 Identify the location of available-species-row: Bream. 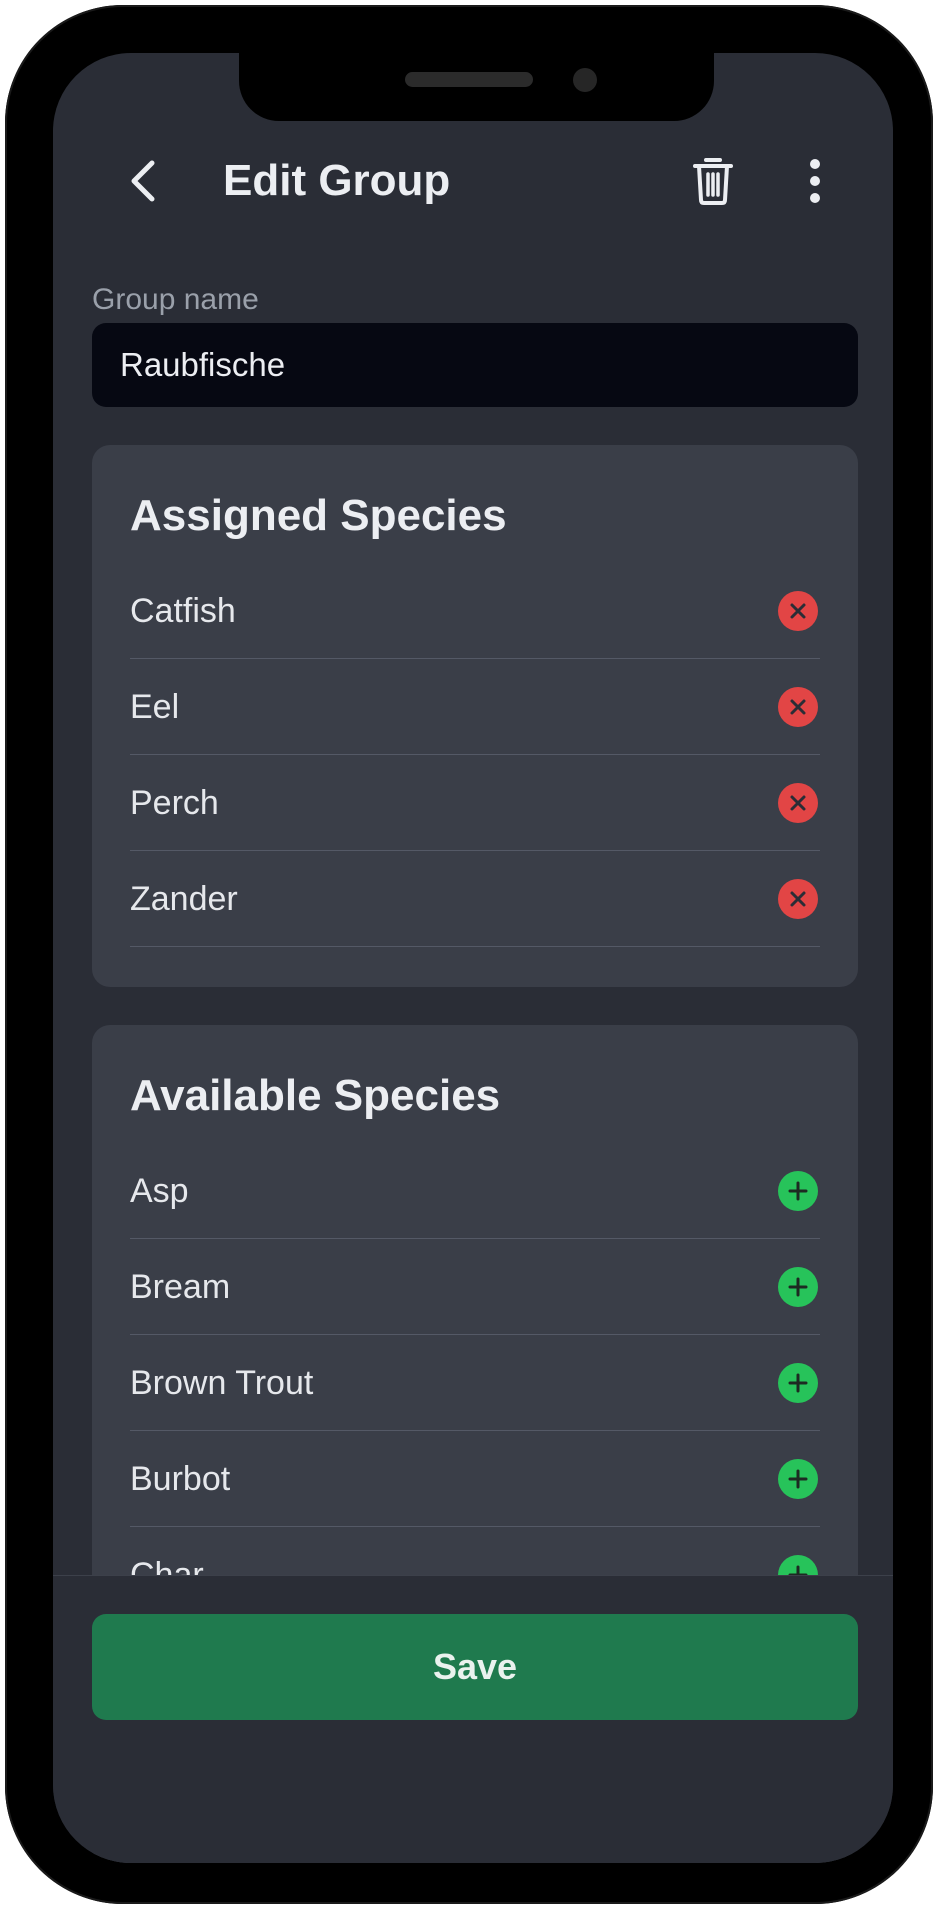
(475, 1287).